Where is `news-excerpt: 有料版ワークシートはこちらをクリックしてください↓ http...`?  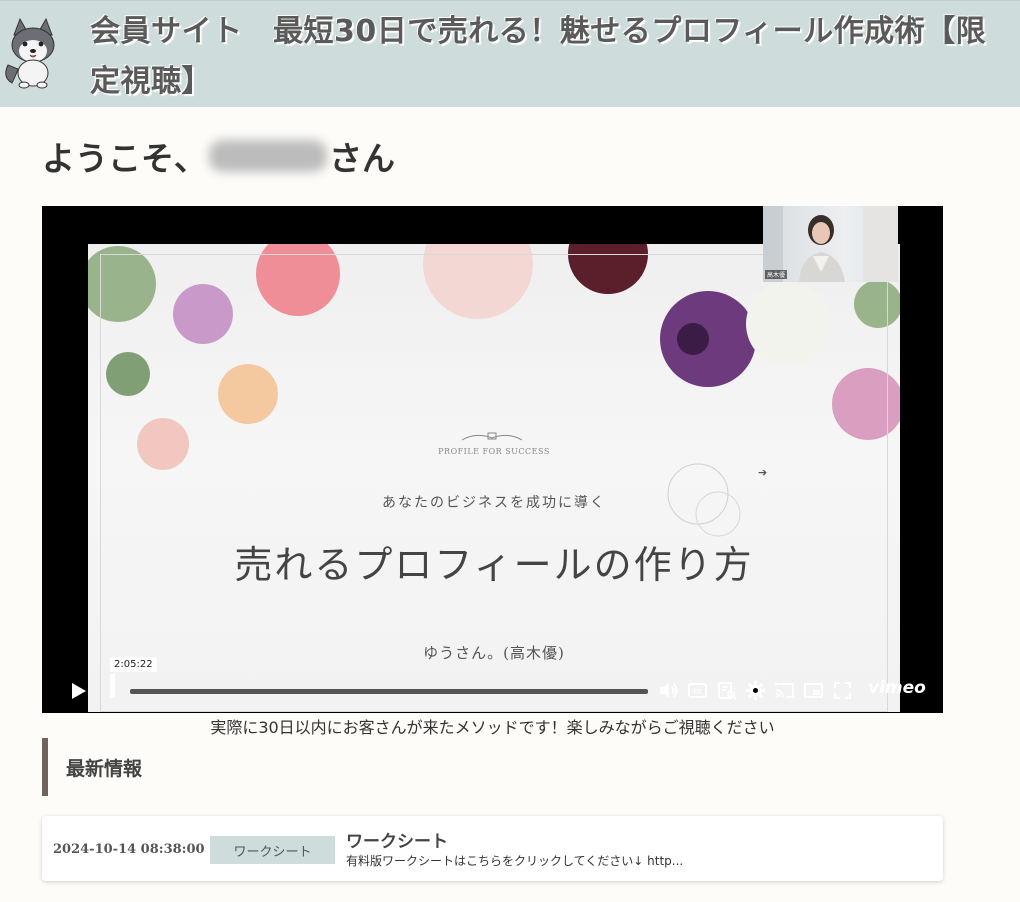
news-excerpt: 有料版ワークシートはこちらをクリックしてください↓ http... is located at coordinates (515, 861).